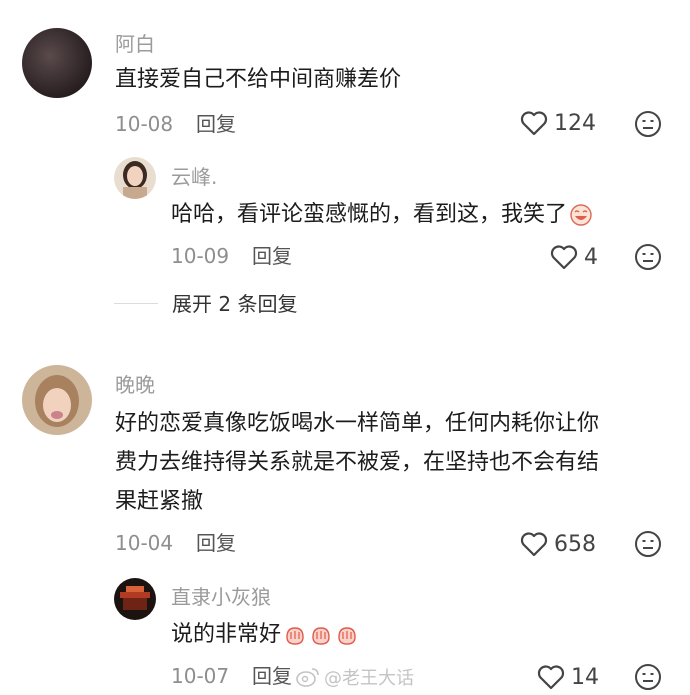  I want to click on comment-text-line: 费力去维持得关系就是不被爱，在坚持也不会有结, so click(357, 462).